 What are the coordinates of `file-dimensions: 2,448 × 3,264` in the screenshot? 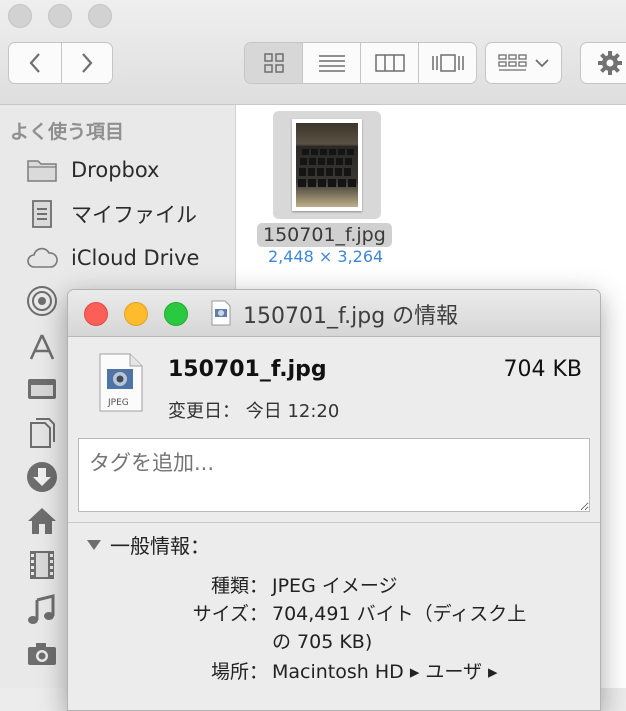 It's located at (326, 256).